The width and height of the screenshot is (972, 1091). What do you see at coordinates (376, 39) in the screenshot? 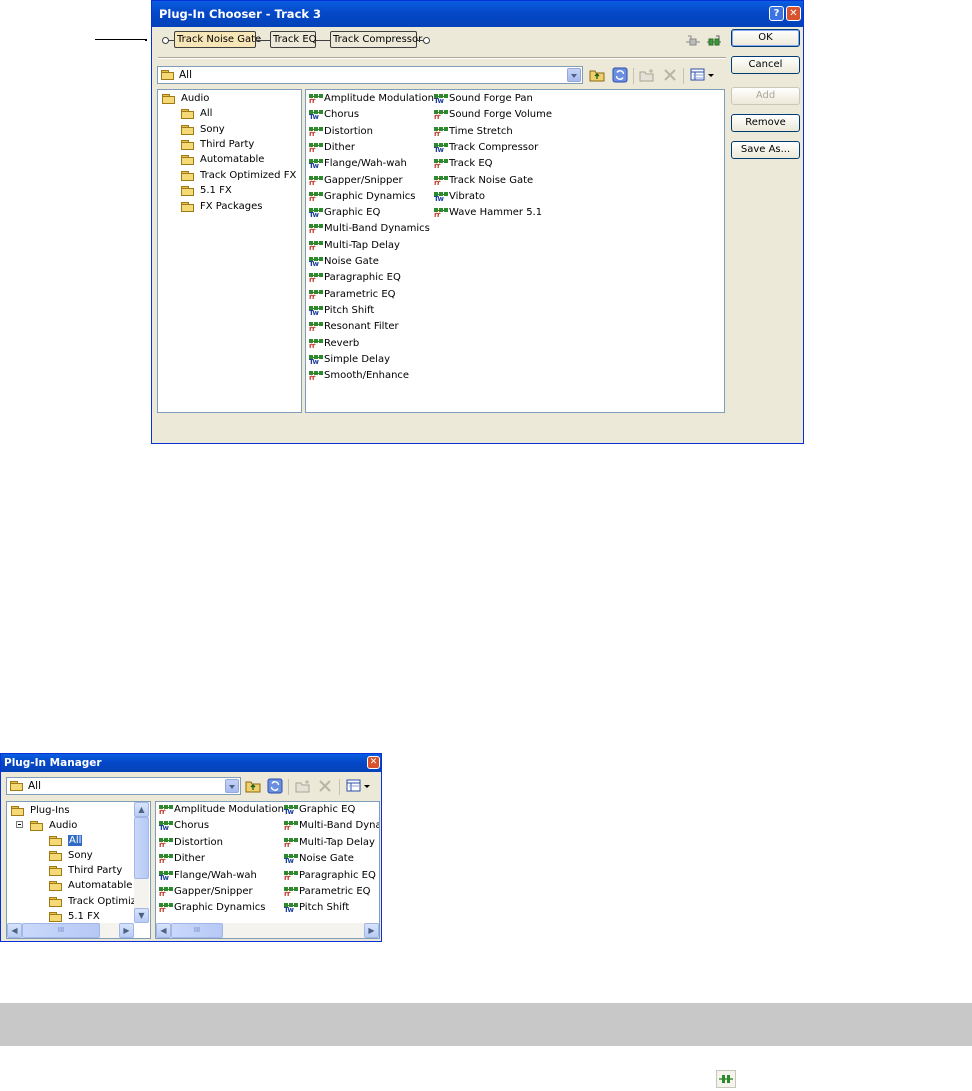
I see `chain-item-track-compressor: Track Compressor` at bounding box center [376, 39].